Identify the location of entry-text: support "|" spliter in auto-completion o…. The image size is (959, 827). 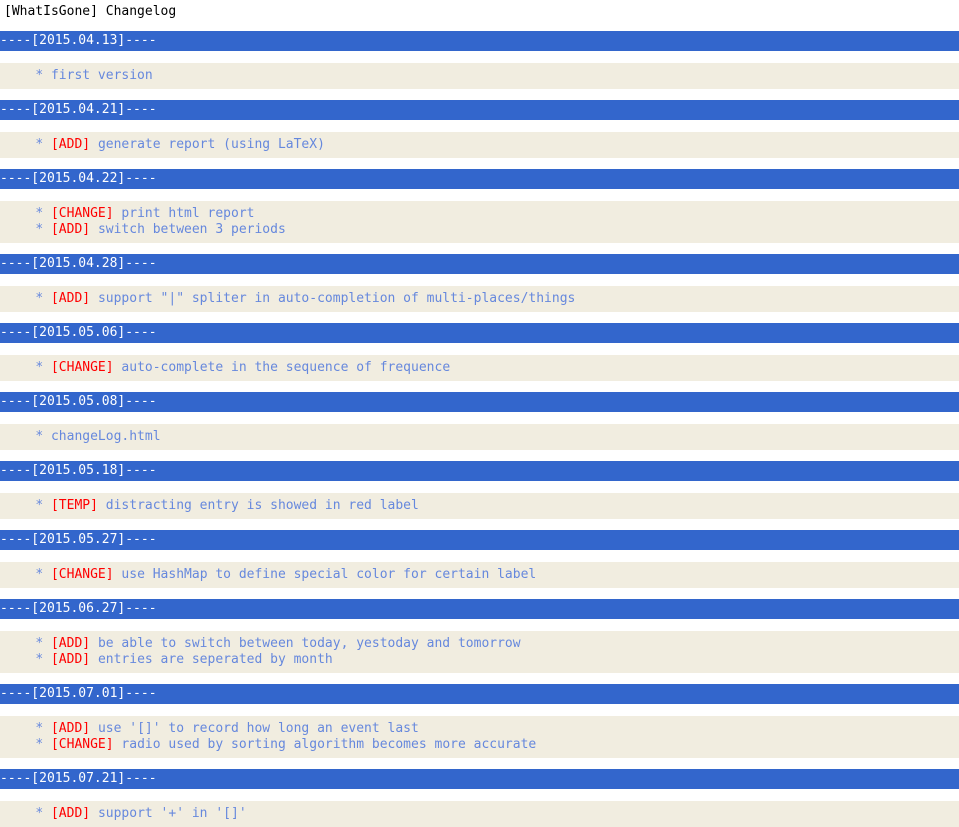
(336, 298).